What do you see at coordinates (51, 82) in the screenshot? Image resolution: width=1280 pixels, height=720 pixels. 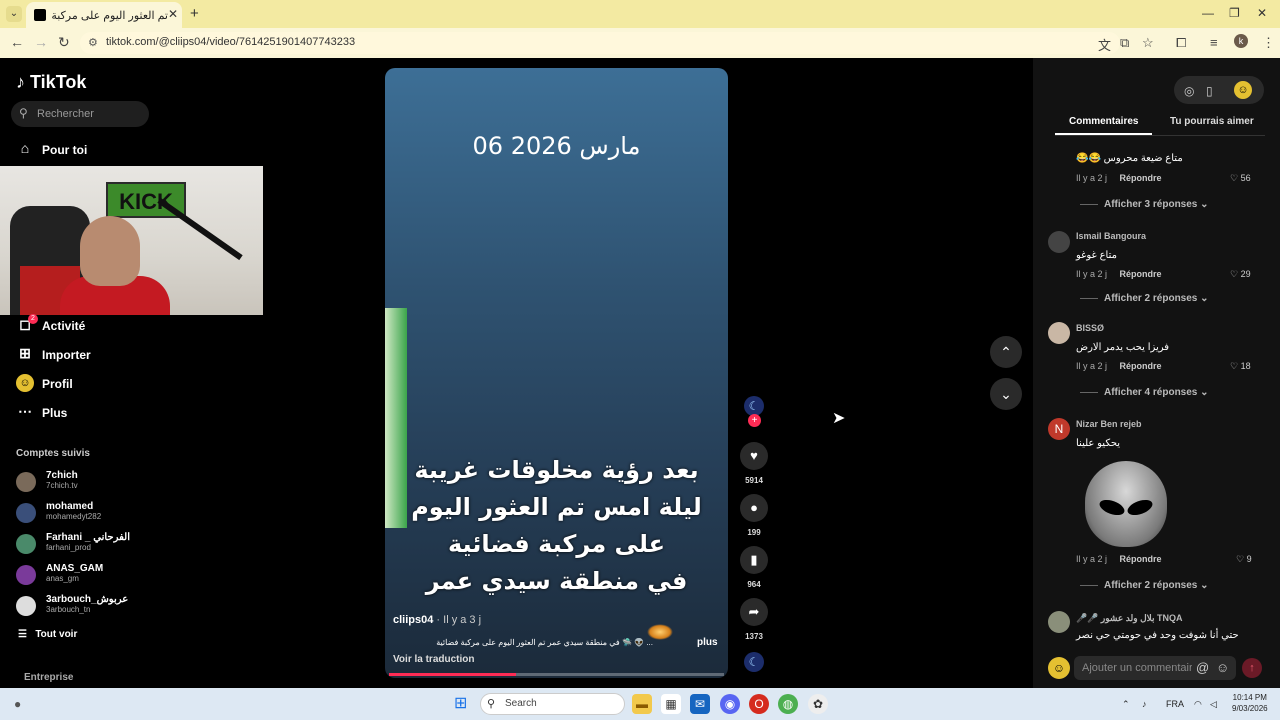 I see `tiktok-logo: ♪ TikTok` at bounding box center [51, 82].